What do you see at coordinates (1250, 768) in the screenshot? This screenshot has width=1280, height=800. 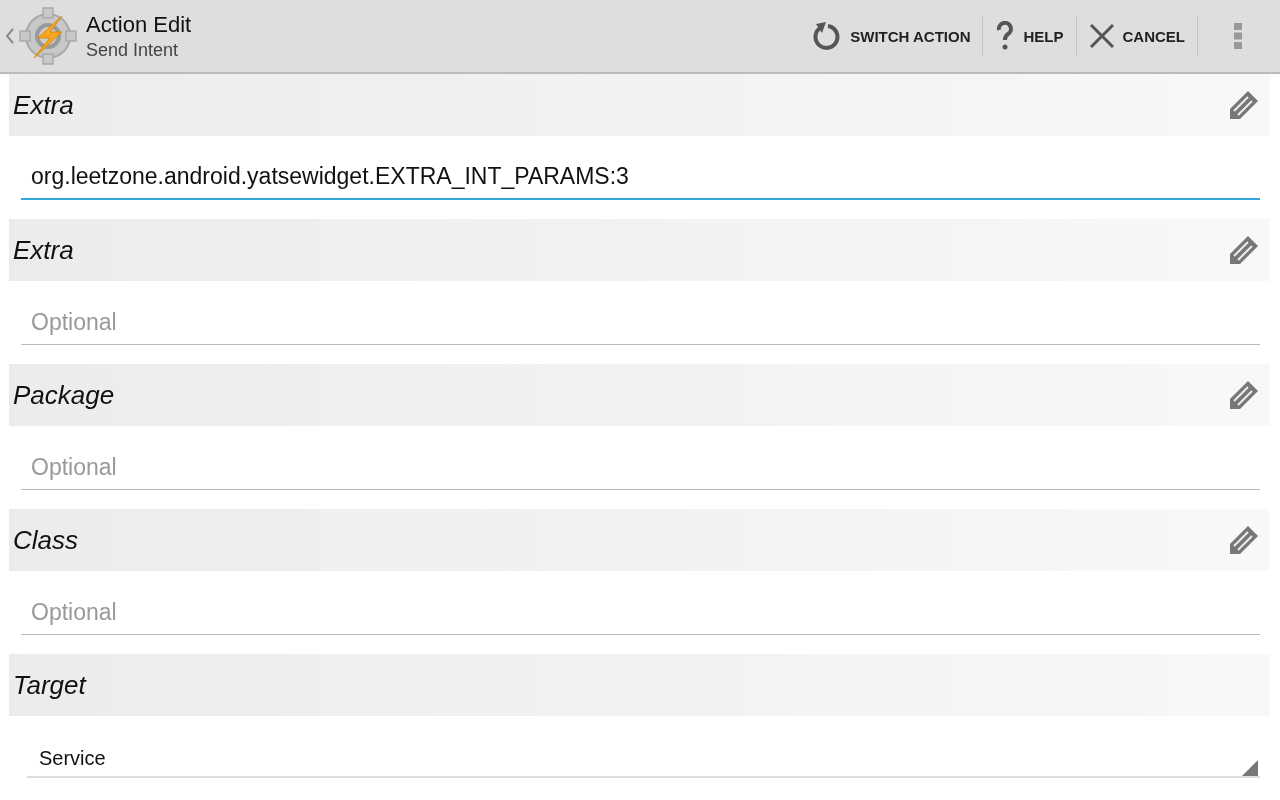 I see `dropdown-corner-icon` at bounding box center [1250, 768].